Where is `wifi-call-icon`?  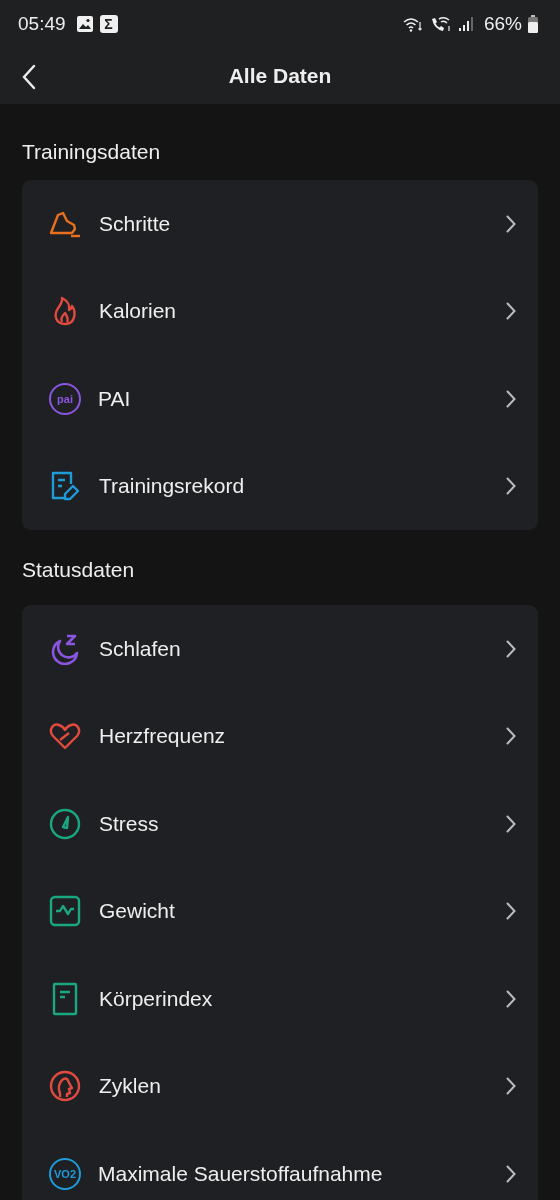 wifi-call-icon is located at coordinates (440, 24).